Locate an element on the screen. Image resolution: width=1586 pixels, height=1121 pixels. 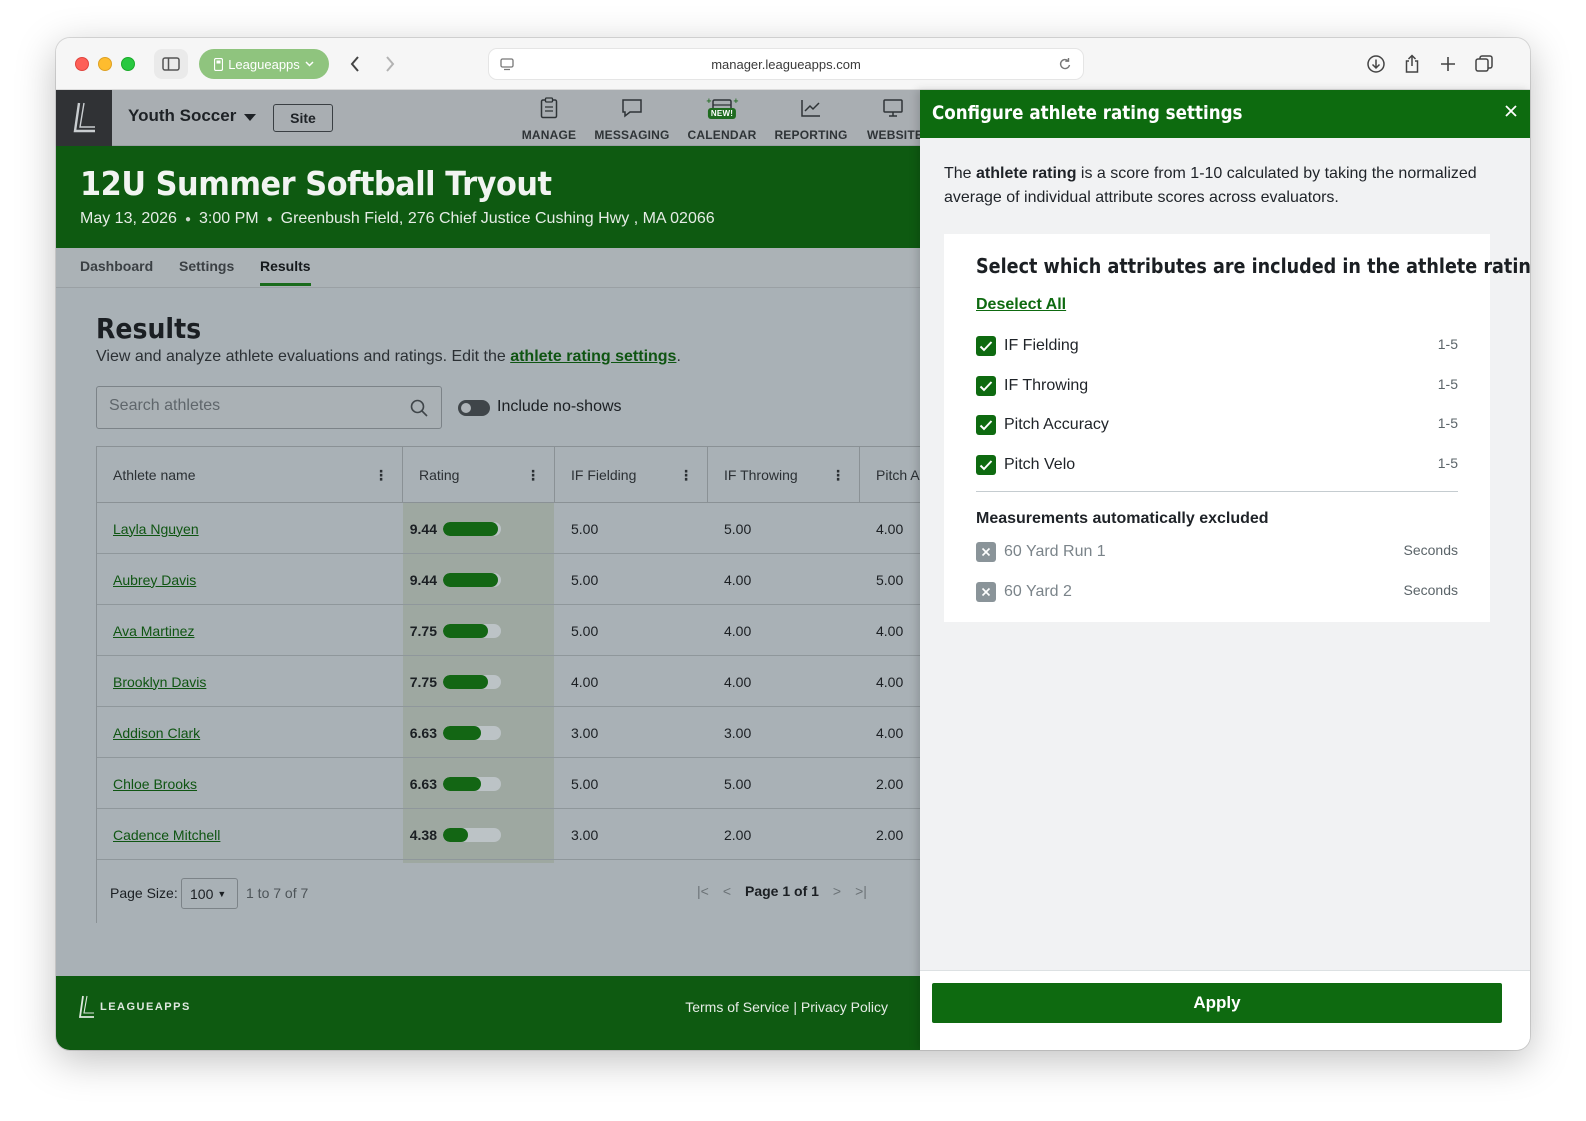
results-desc-suffix: . is located at coordinates (678, 356).